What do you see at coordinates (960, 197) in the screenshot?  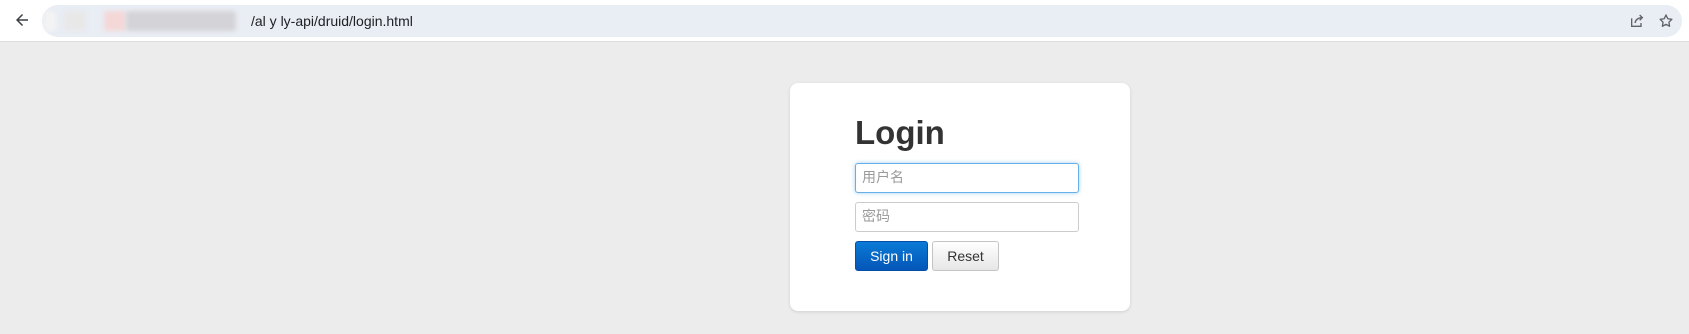 I see `login-card: Login Sign in Reset` at bounding box center [960, 197].